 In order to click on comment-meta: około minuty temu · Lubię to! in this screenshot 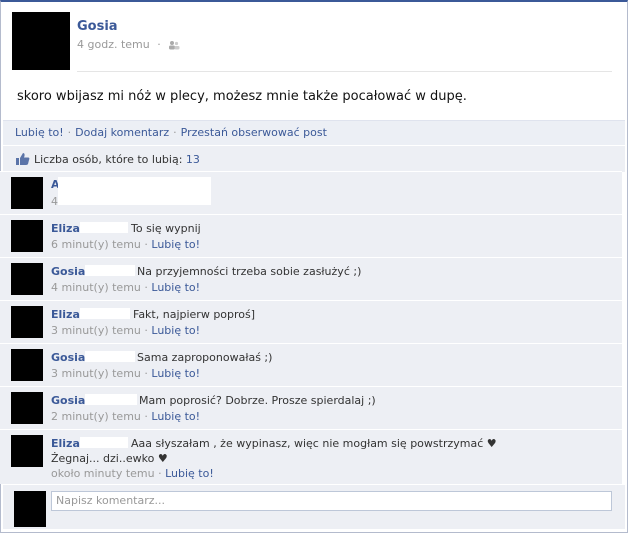, I will do `click(132, 473)`.